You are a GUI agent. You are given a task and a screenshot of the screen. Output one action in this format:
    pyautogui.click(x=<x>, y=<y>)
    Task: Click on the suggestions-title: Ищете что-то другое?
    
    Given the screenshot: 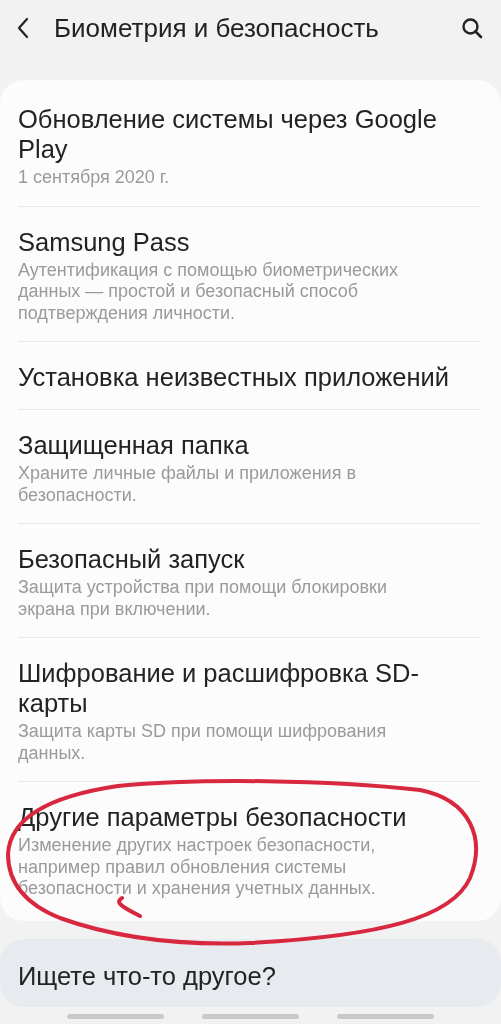 What is the action you would take?
    pyautogui.click(x=147, y=975)
    